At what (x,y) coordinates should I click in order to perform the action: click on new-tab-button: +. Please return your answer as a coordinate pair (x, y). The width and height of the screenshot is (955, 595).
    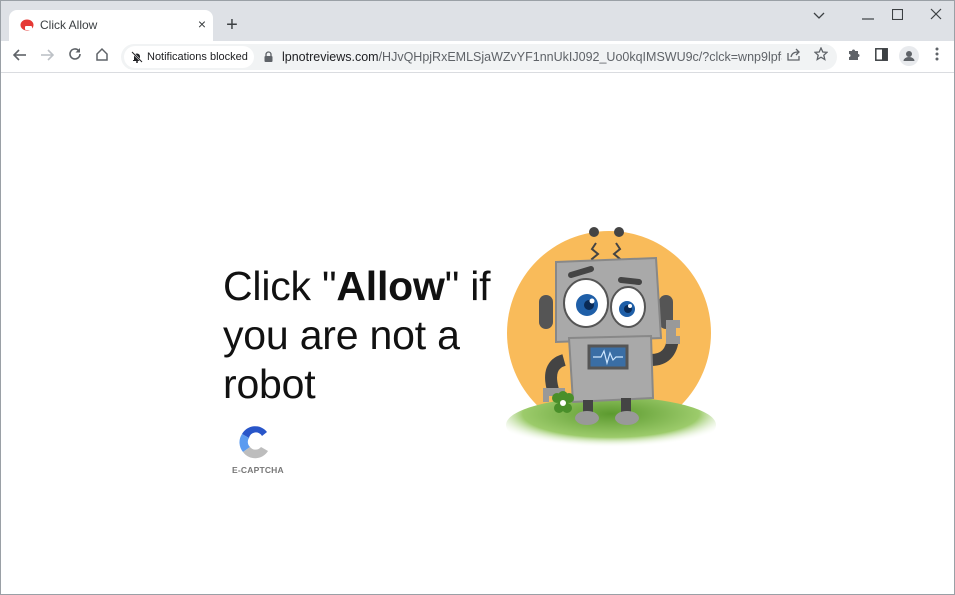
    Looking at the image, I should click on (232, 25).